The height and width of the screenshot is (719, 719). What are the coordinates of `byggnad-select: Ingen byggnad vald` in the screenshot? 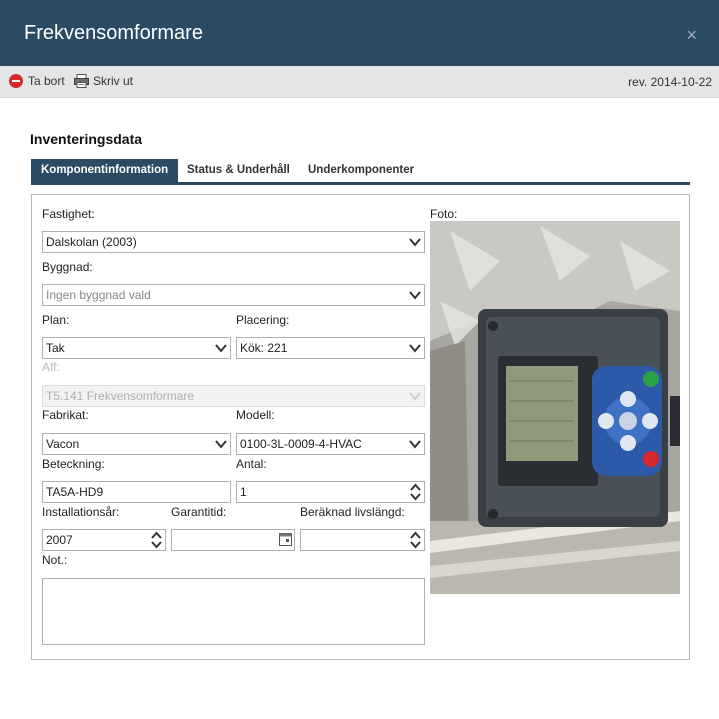 It's located at (233, 295).